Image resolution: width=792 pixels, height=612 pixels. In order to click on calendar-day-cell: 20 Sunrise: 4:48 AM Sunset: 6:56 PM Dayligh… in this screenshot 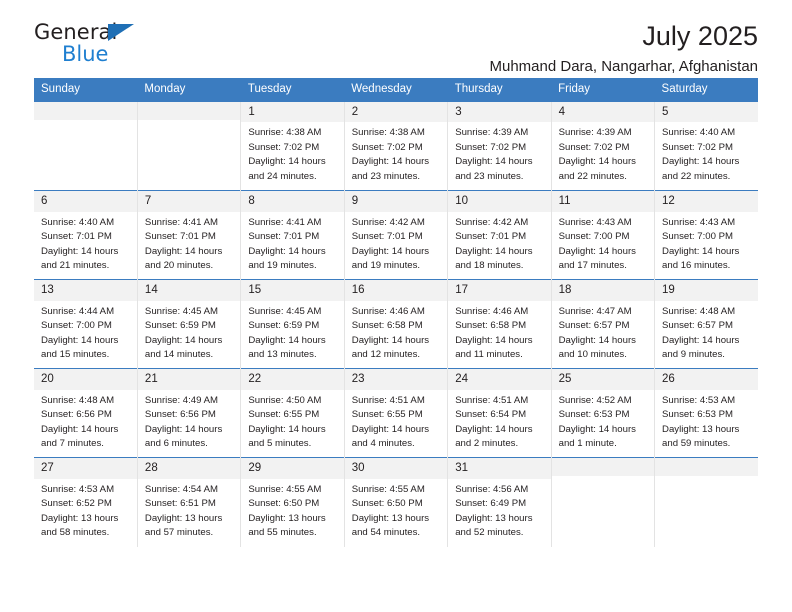, I will do `click(86, 413)`.